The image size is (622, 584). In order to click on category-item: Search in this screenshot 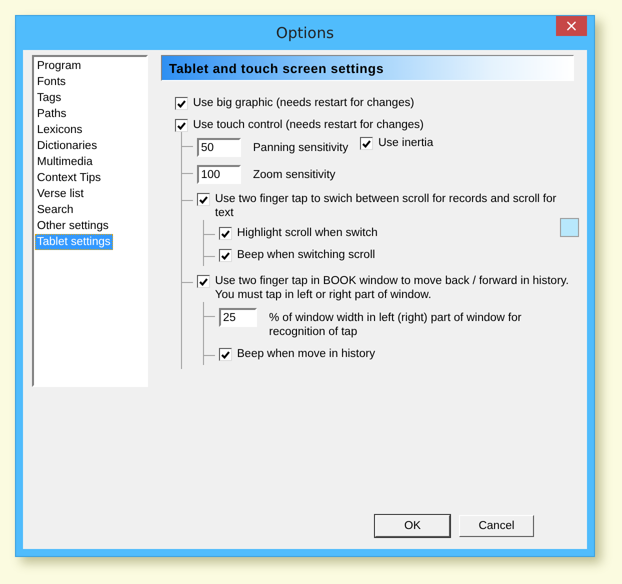, I will do `click(55, 210)`.